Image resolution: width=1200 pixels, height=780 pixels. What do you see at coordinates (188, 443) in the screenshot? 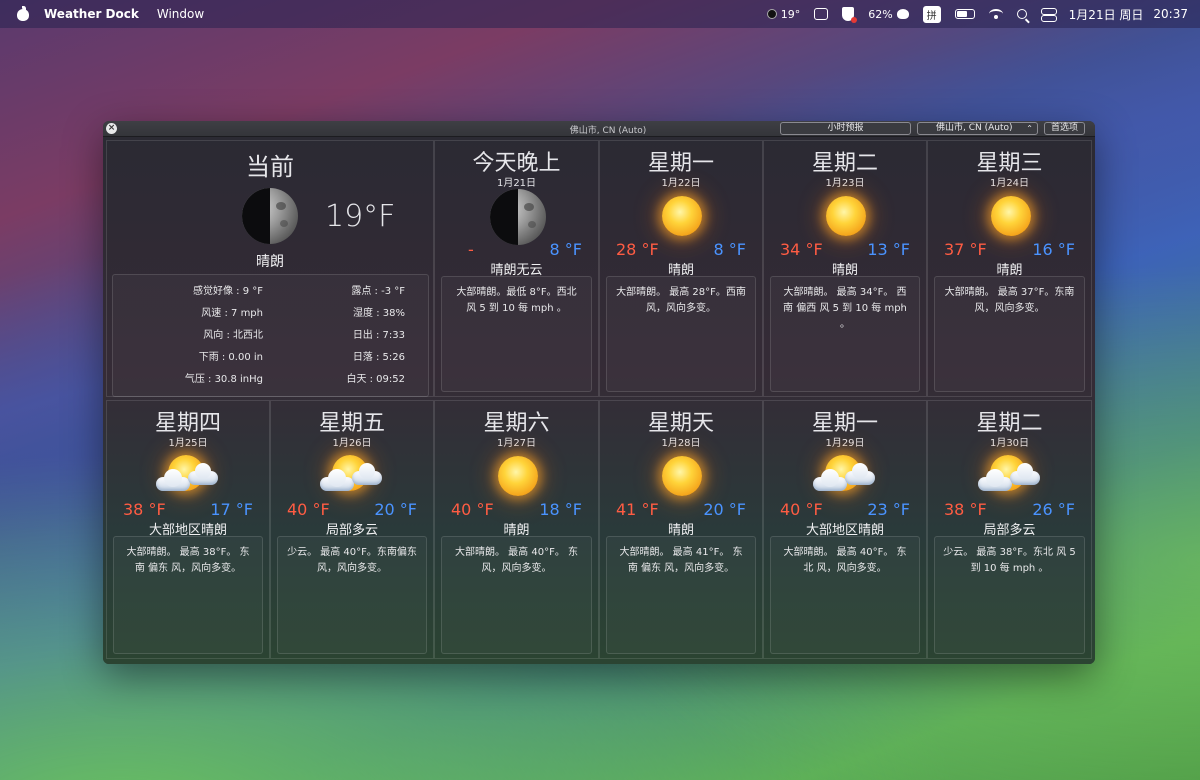
I see `day-date: 1月25日` at bounding box center [188, 443].